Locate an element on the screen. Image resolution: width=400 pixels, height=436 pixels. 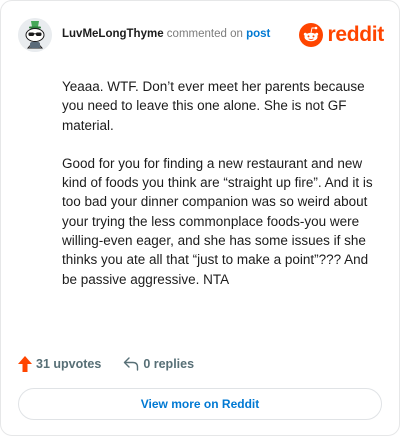
username-link: LuvMeLongThyme is located at coordinates (113, 34).